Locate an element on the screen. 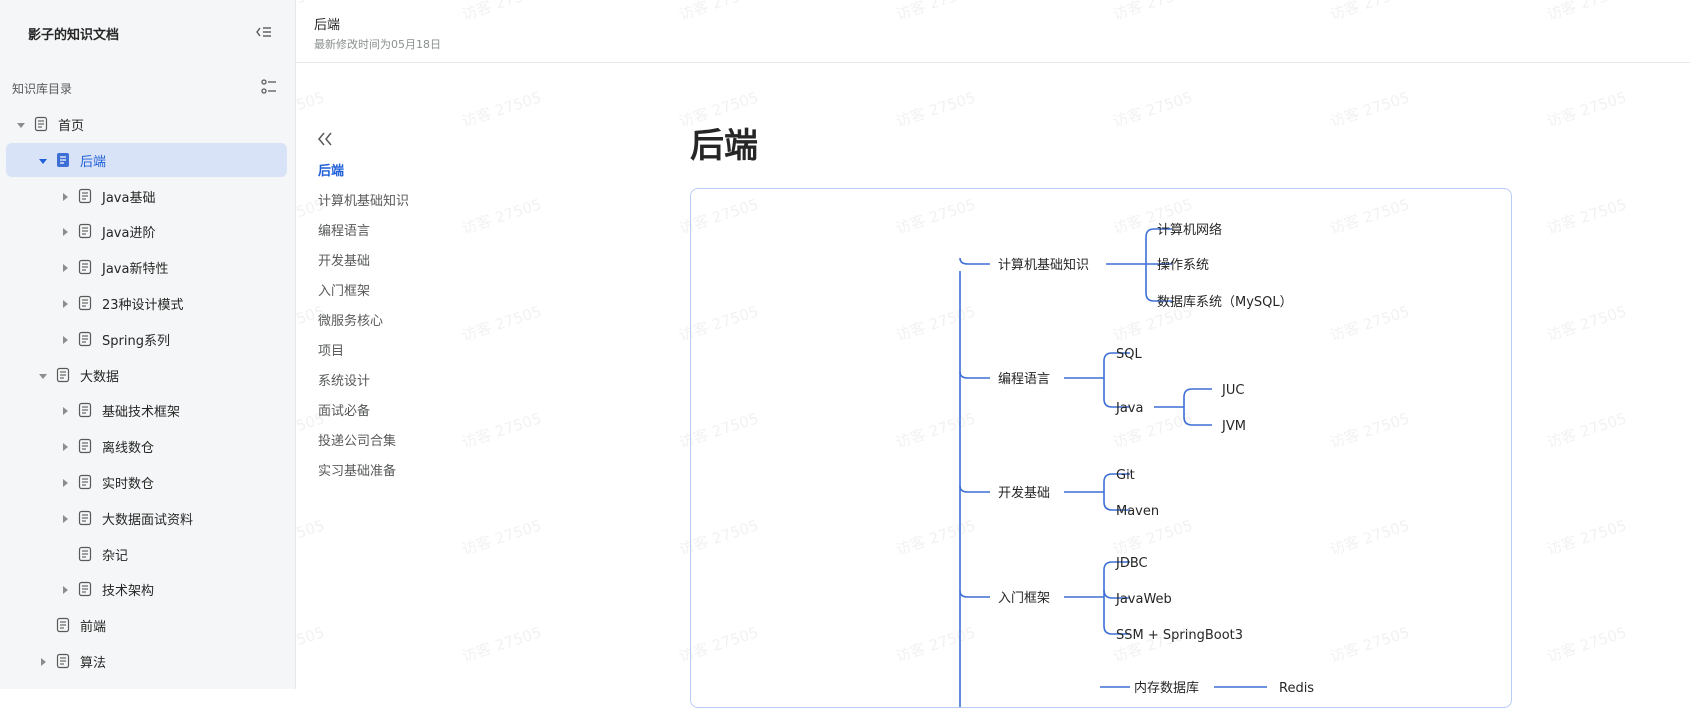 The width and height of the screenshot is (1690, 708). sidebar-item-label: 大数据 is located at coordinates (100, 377).